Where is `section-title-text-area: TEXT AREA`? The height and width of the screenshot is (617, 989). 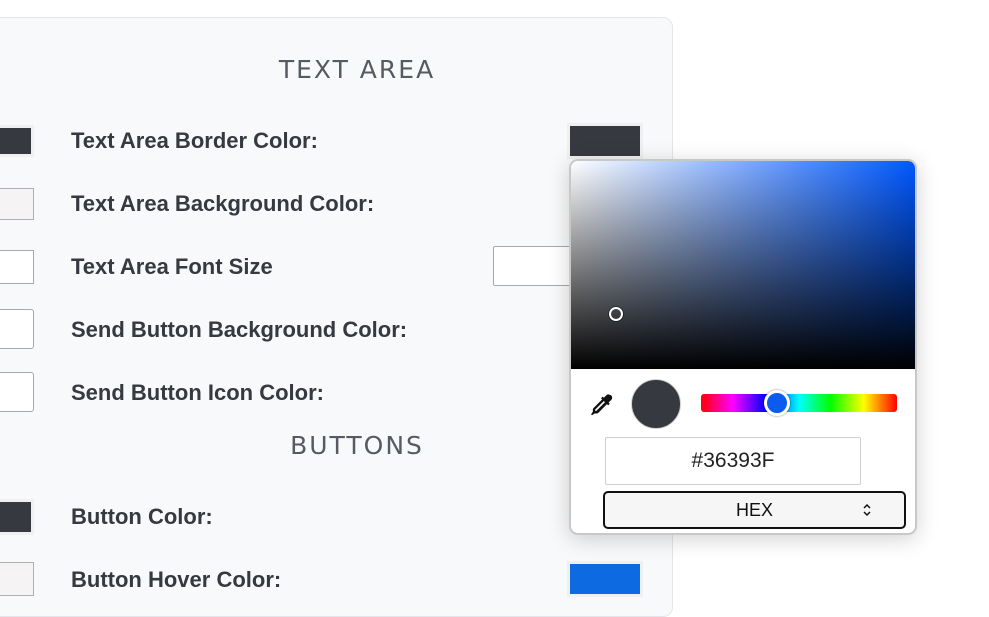
section-title-text-area: TEXT AREA is located at coordinates (357, 69).